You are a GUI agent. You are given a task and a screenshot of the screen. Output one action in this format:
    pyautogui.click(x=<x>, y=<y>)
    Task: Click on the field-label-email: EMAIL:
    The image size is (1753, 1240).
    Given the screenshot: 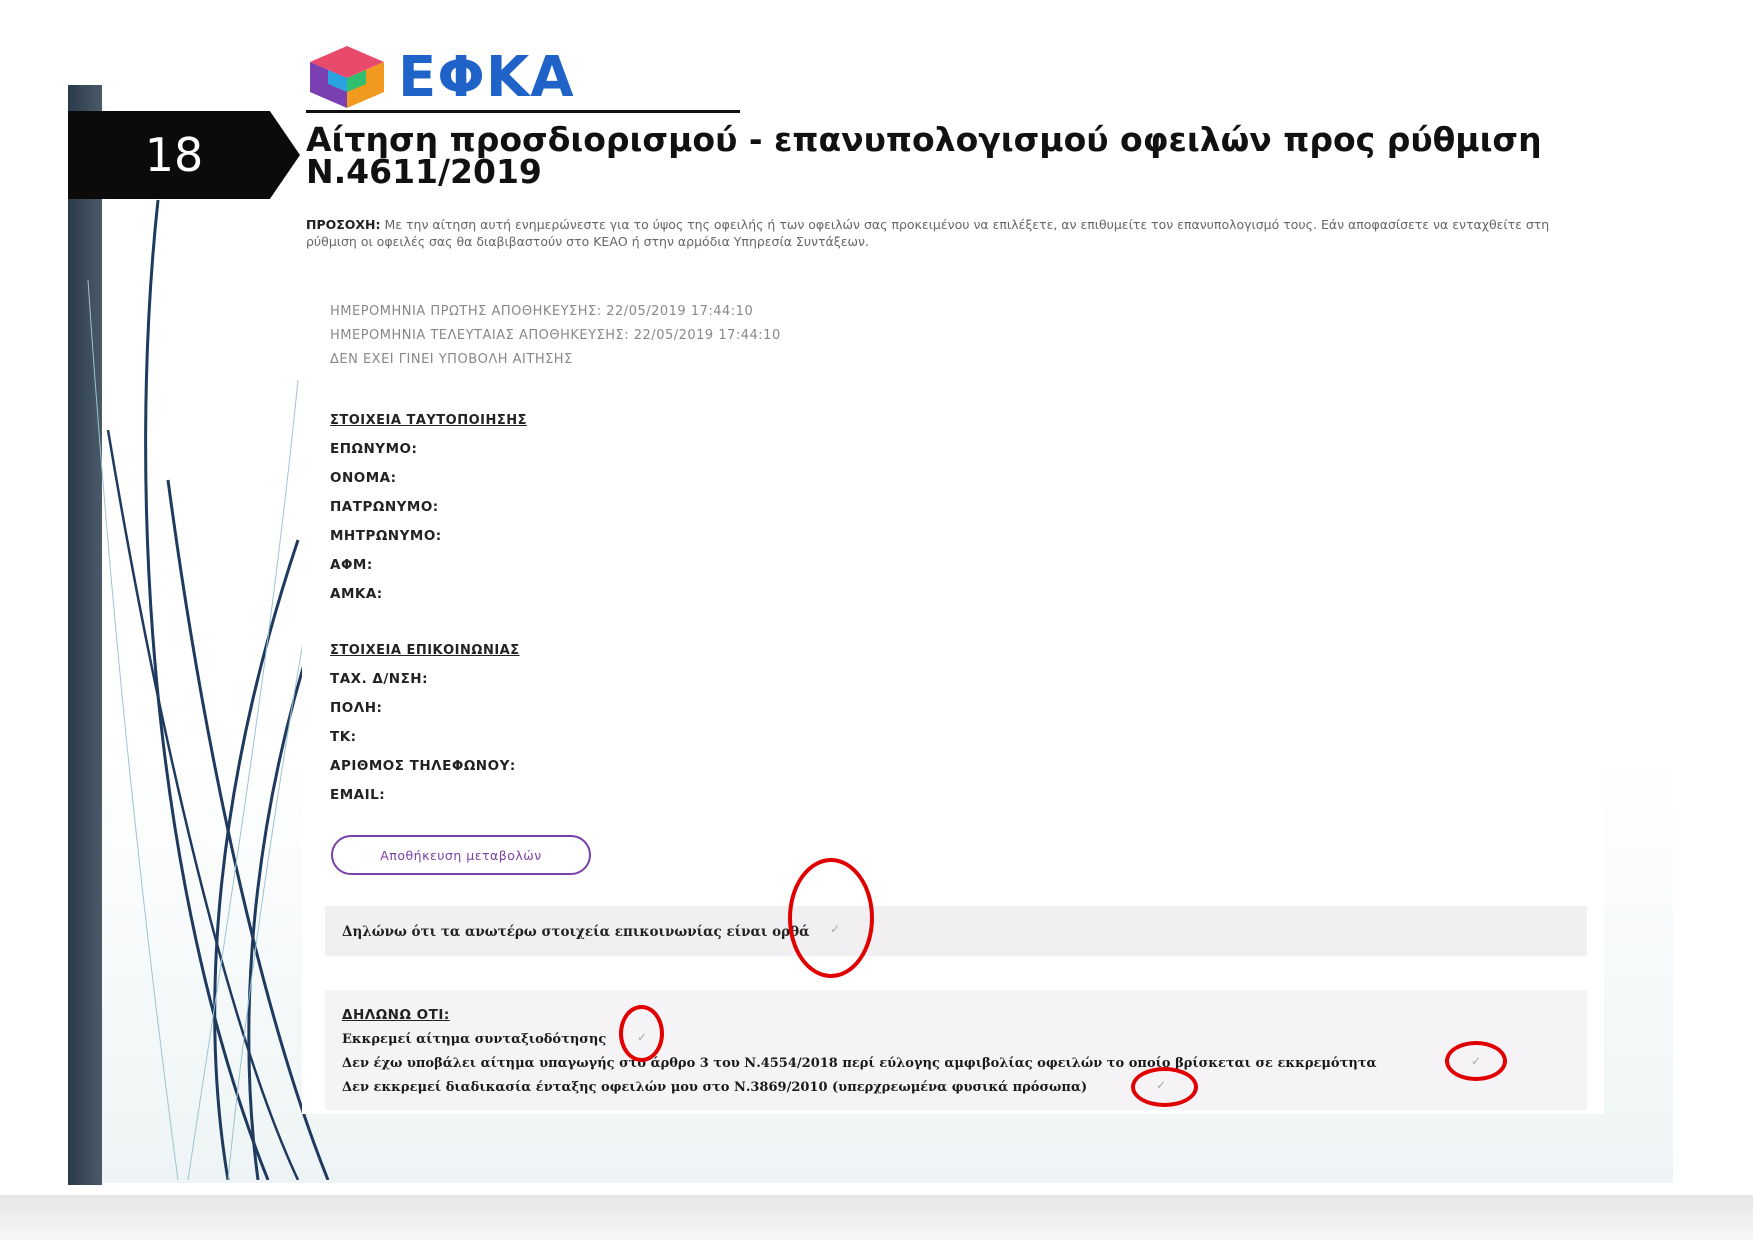 What is the action you would take?
    pyautogui.click(x=358, y=795)
    